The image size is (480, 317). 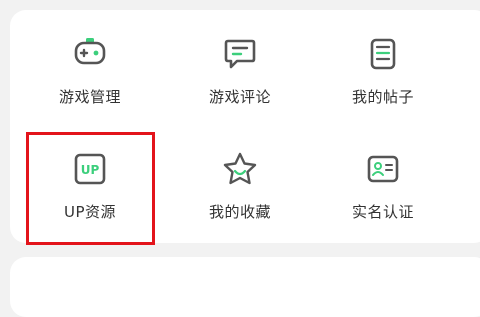 I want to click on menu-item-label: 实名认证, so click(x=382, y=212).